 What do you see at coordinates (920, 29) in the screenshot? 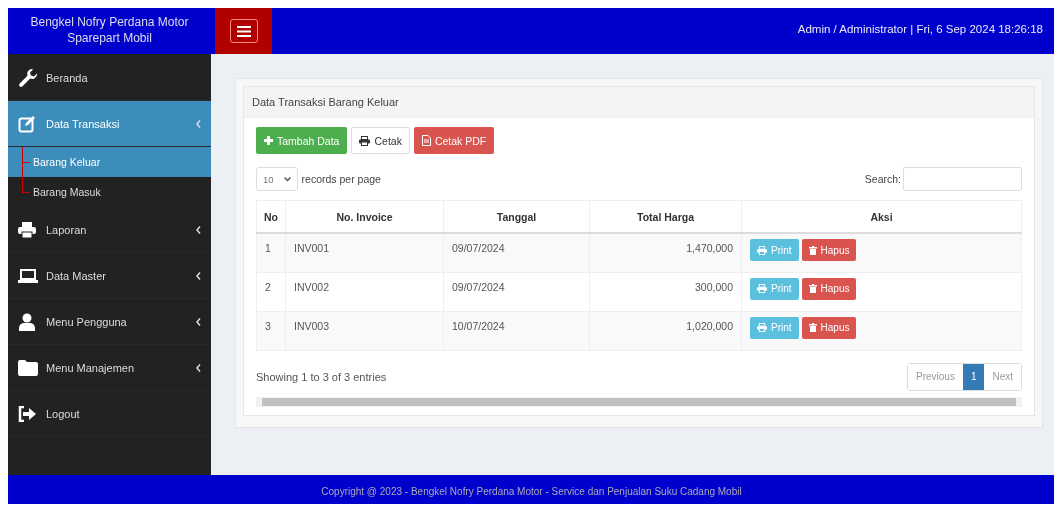
I see `user-info: Admin / Administrator | Fri, 6 Sep 2024 18:26:18` at bounding box center [920, 29].